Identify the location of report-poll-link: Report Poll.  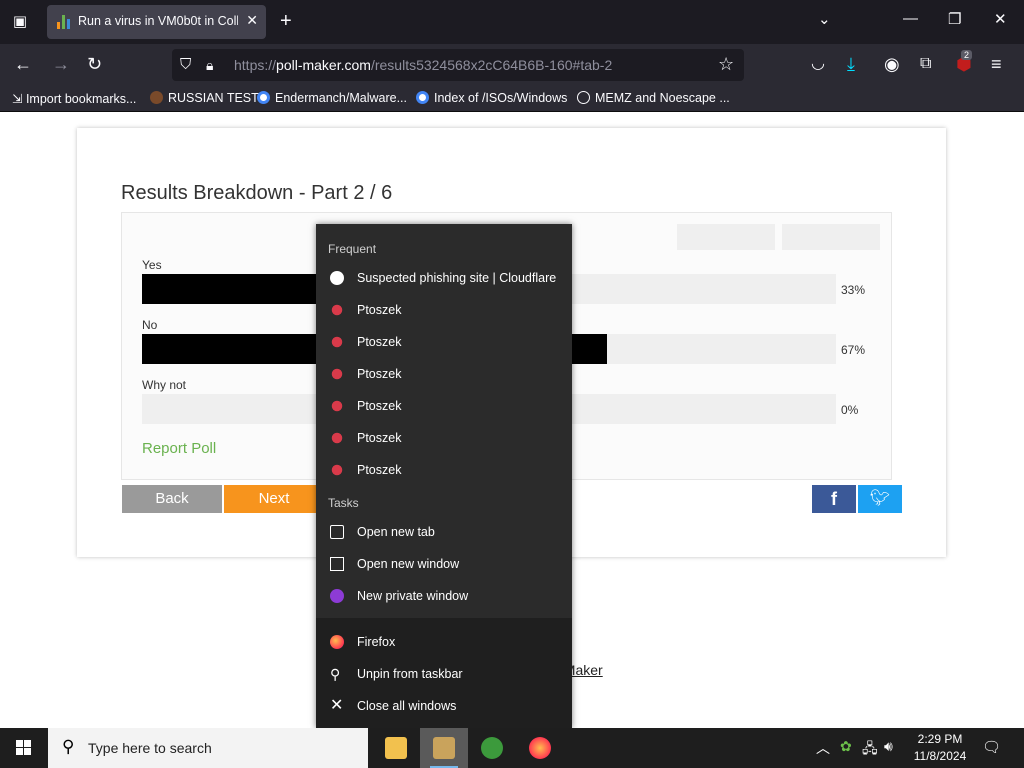
(179, 448).